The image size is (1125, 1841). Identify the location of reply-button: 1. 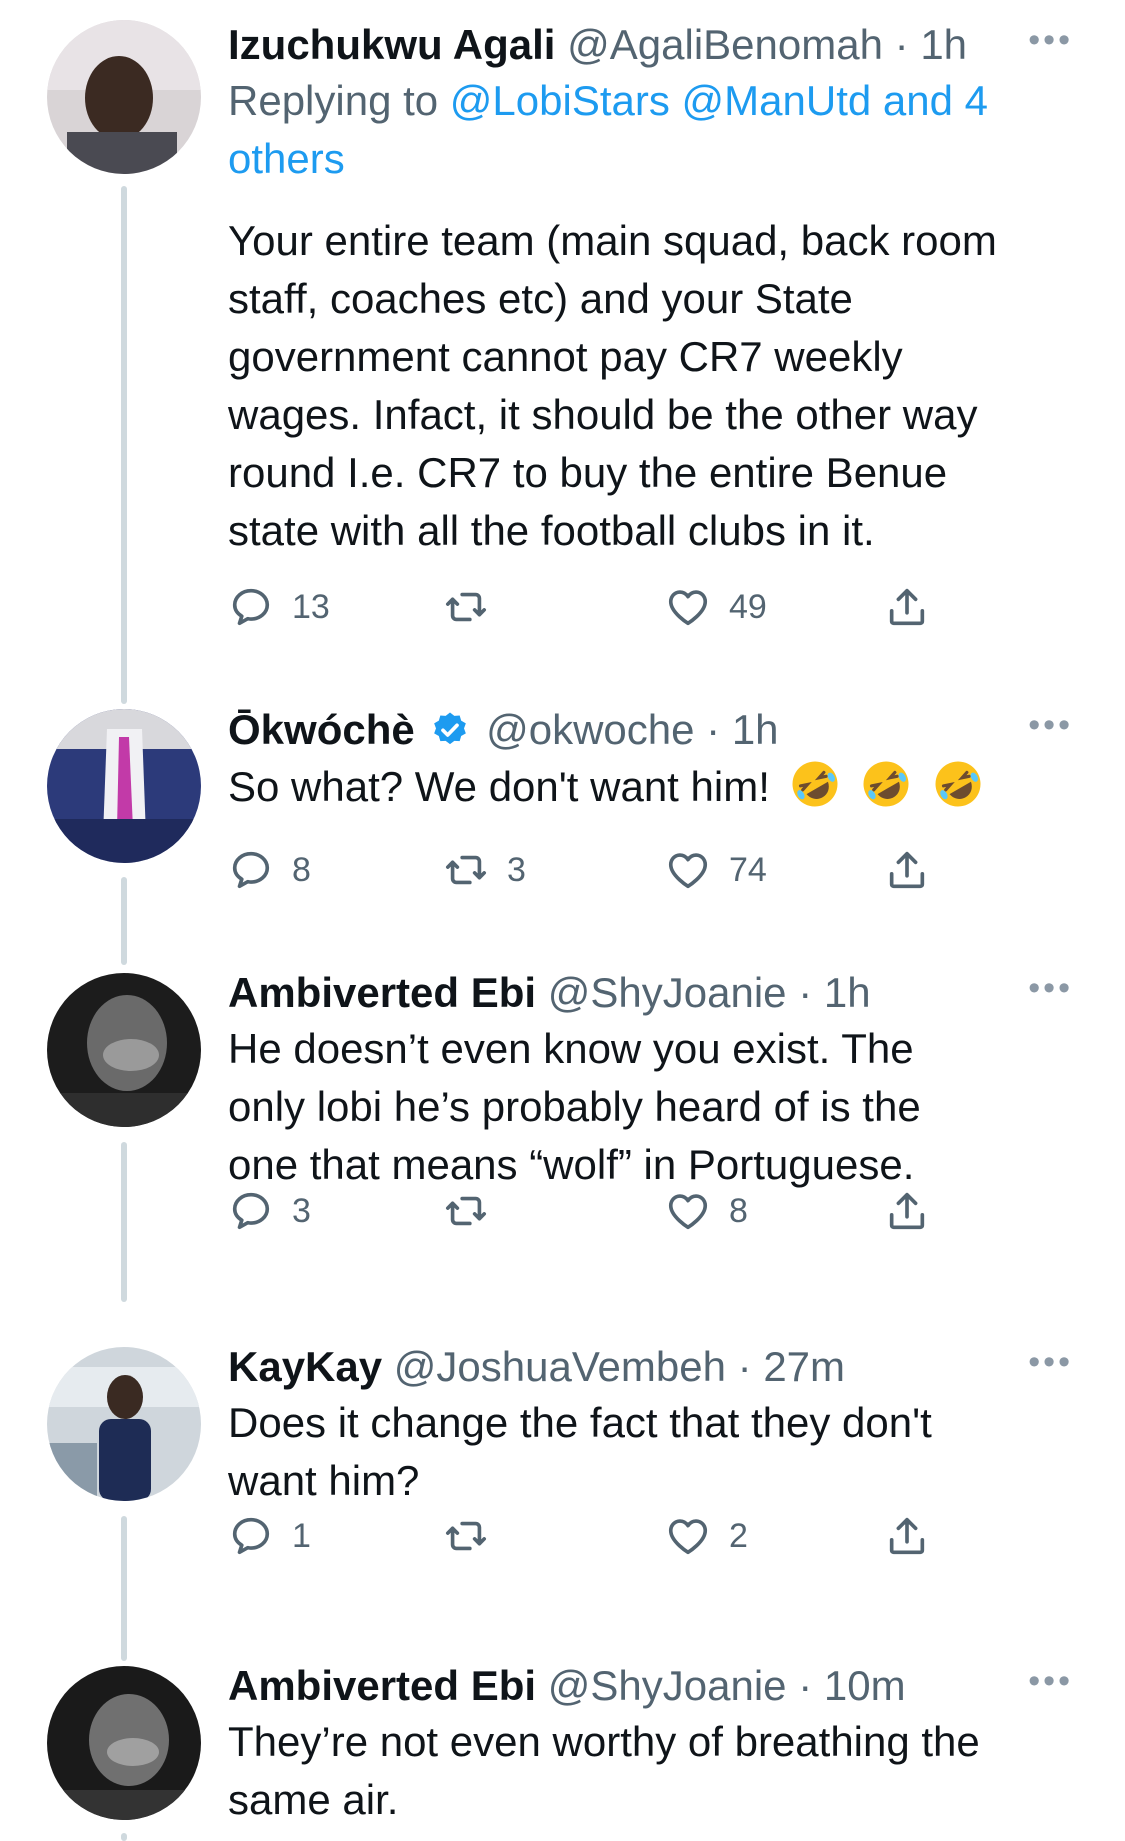
(269, 1536).